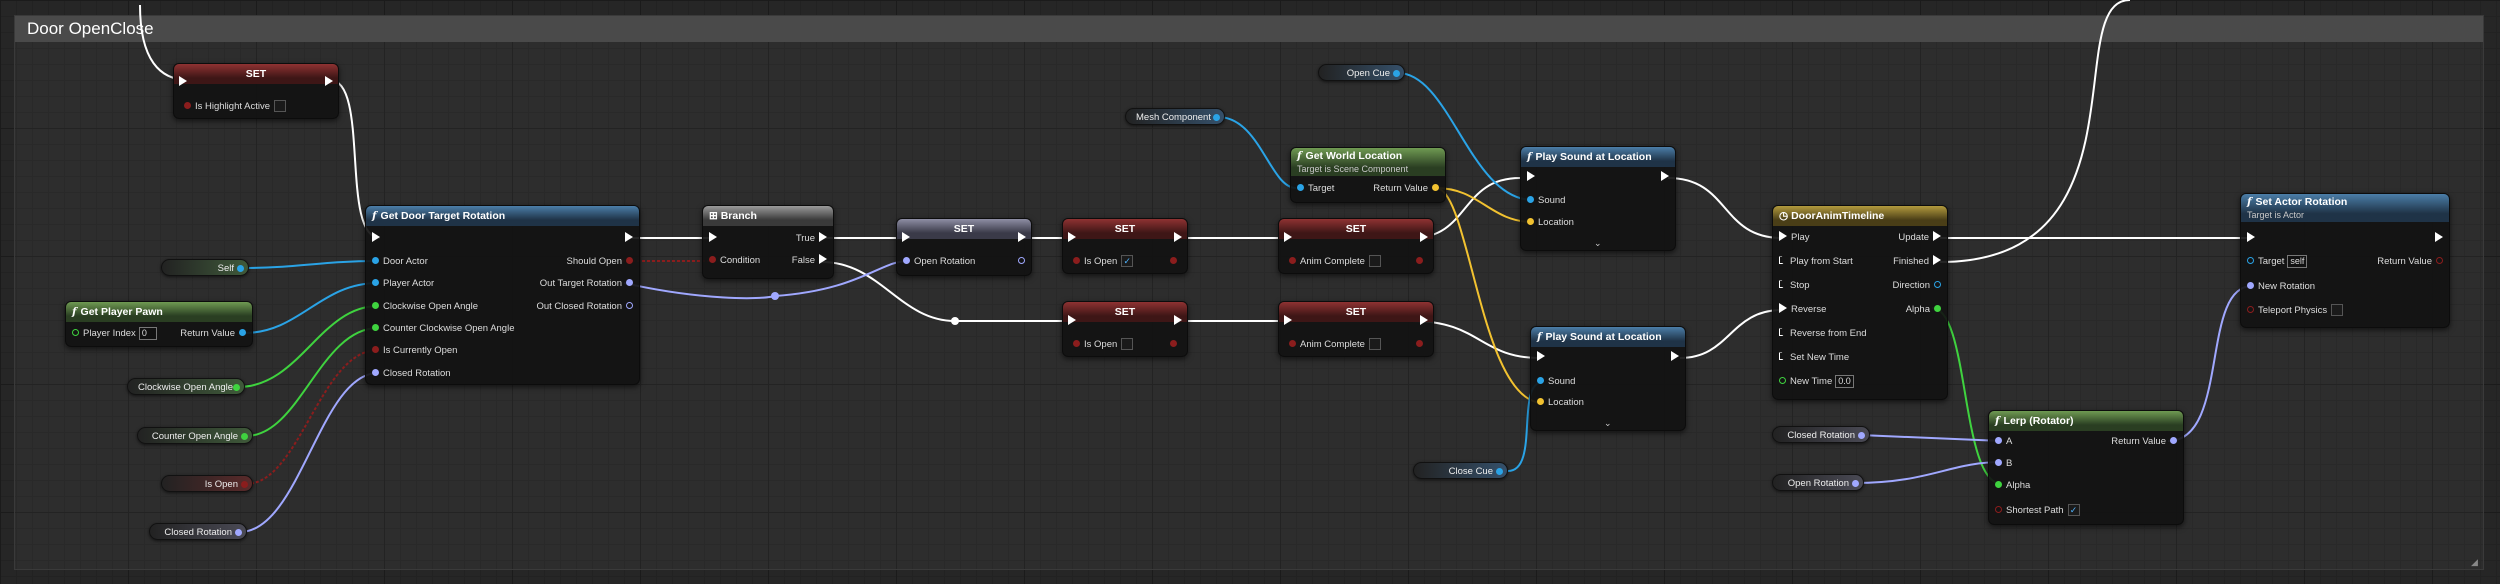 Image resolution: width=2500 pixels, height=584 pixels. What do you see at coordinates (1812, 358) in the screenshot?
I see `set-new-time-pin: Set New Time` at bounding box center [1812, 358].